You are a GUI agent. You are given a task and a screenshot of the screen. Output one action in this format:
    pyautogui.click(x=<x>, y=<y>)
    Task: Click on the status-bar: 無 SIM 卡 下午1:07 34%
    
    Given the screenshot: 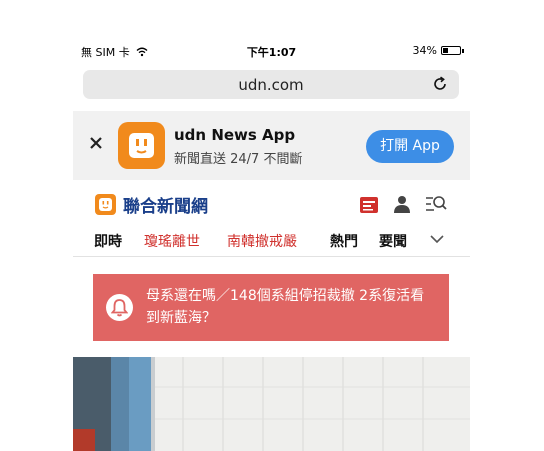 What is the action you would take?
    pyautogui.click(x=271, y=48)
    